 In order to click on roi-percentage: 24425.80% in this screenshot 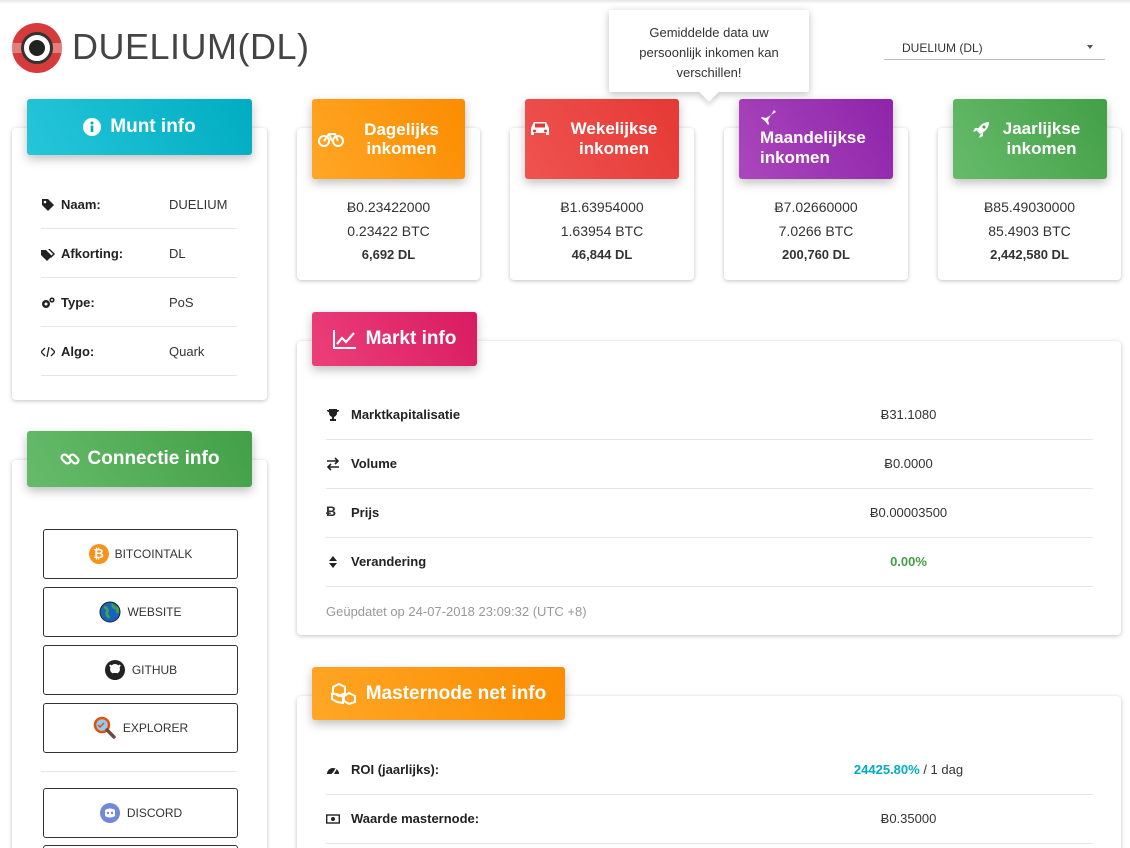, I will do `click(886, 769)`.